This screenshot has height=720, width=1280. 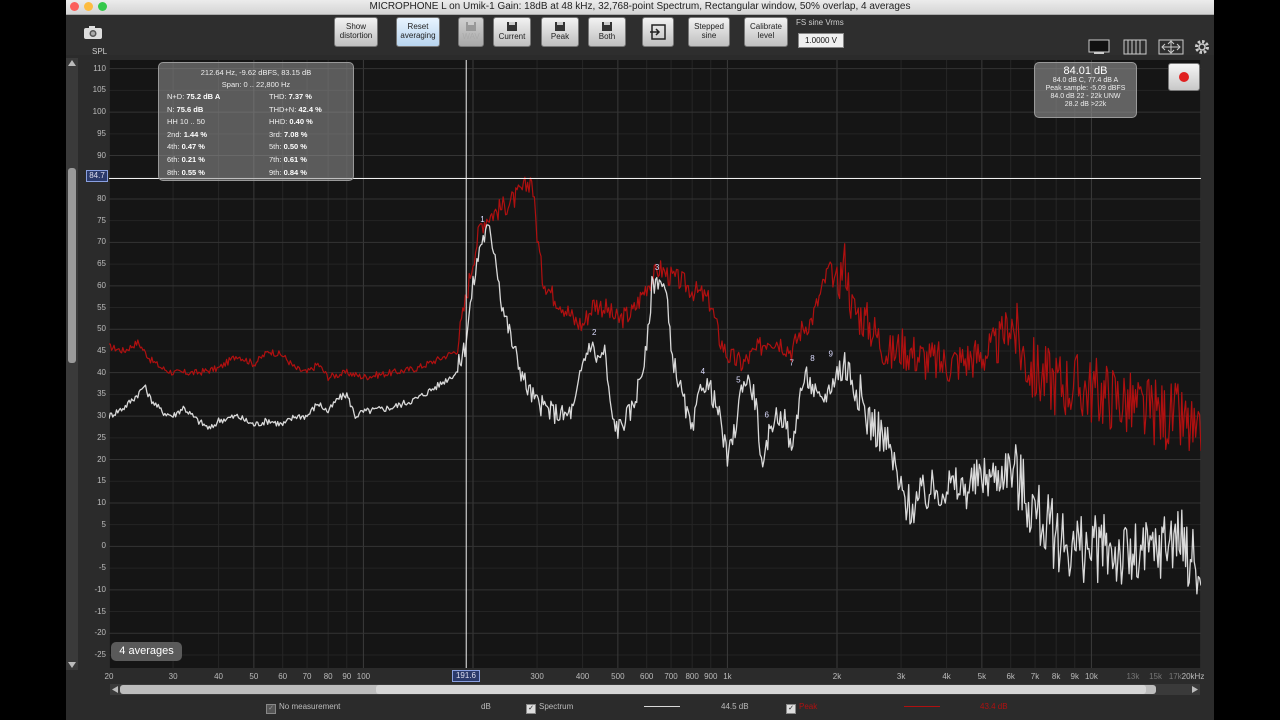 I want to click on y-tick-label: 80, so click(x=101, y=198).